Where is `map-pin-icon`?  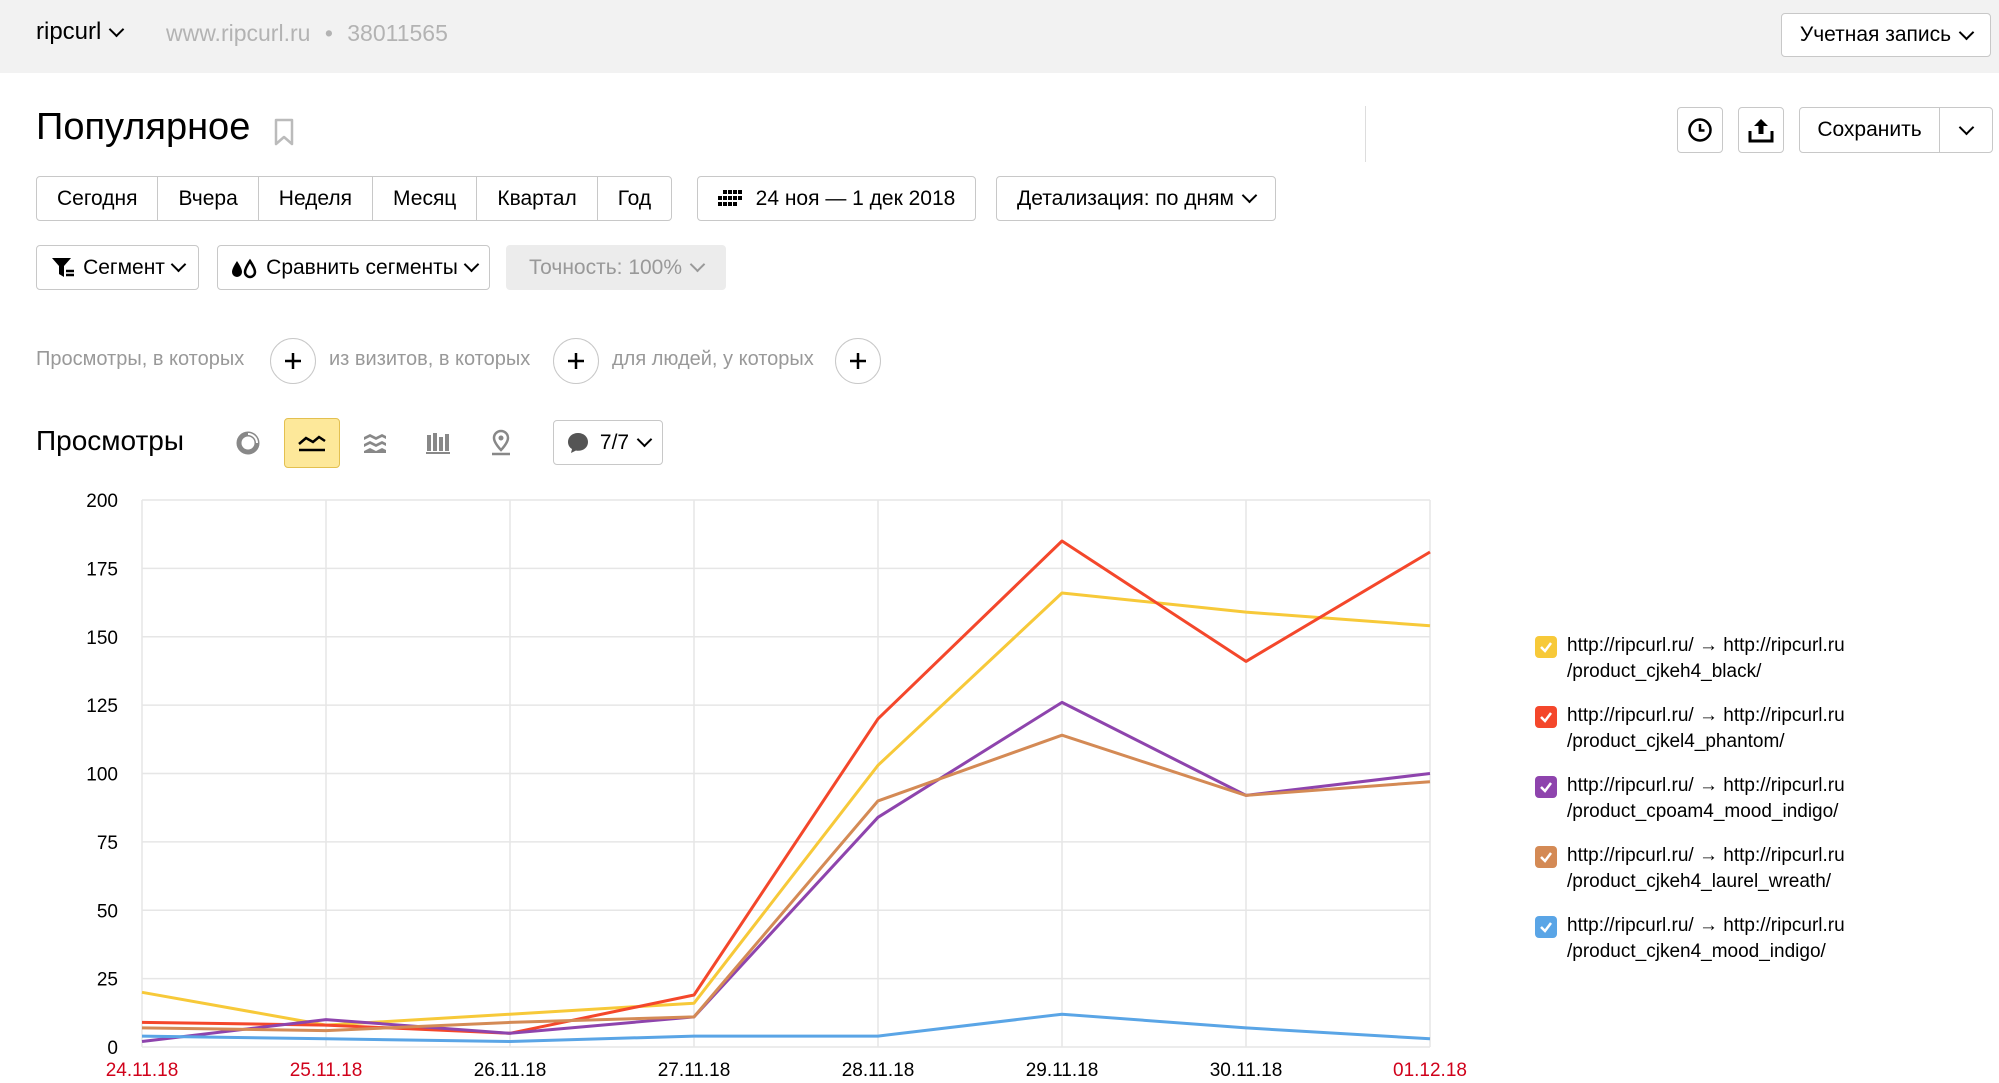
map-pin-icon is located at coordinates (501, 442).